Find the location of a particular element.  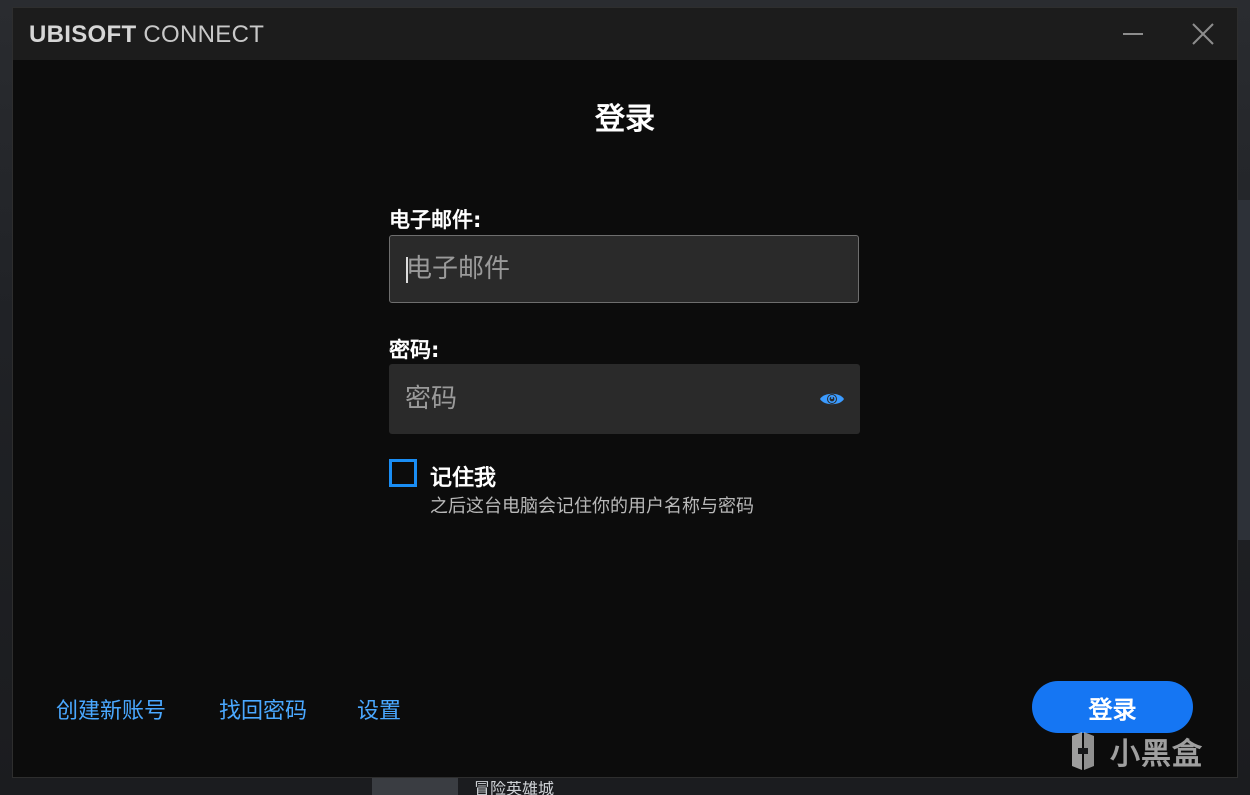

email-field-container is located at coordinates (624, 269).